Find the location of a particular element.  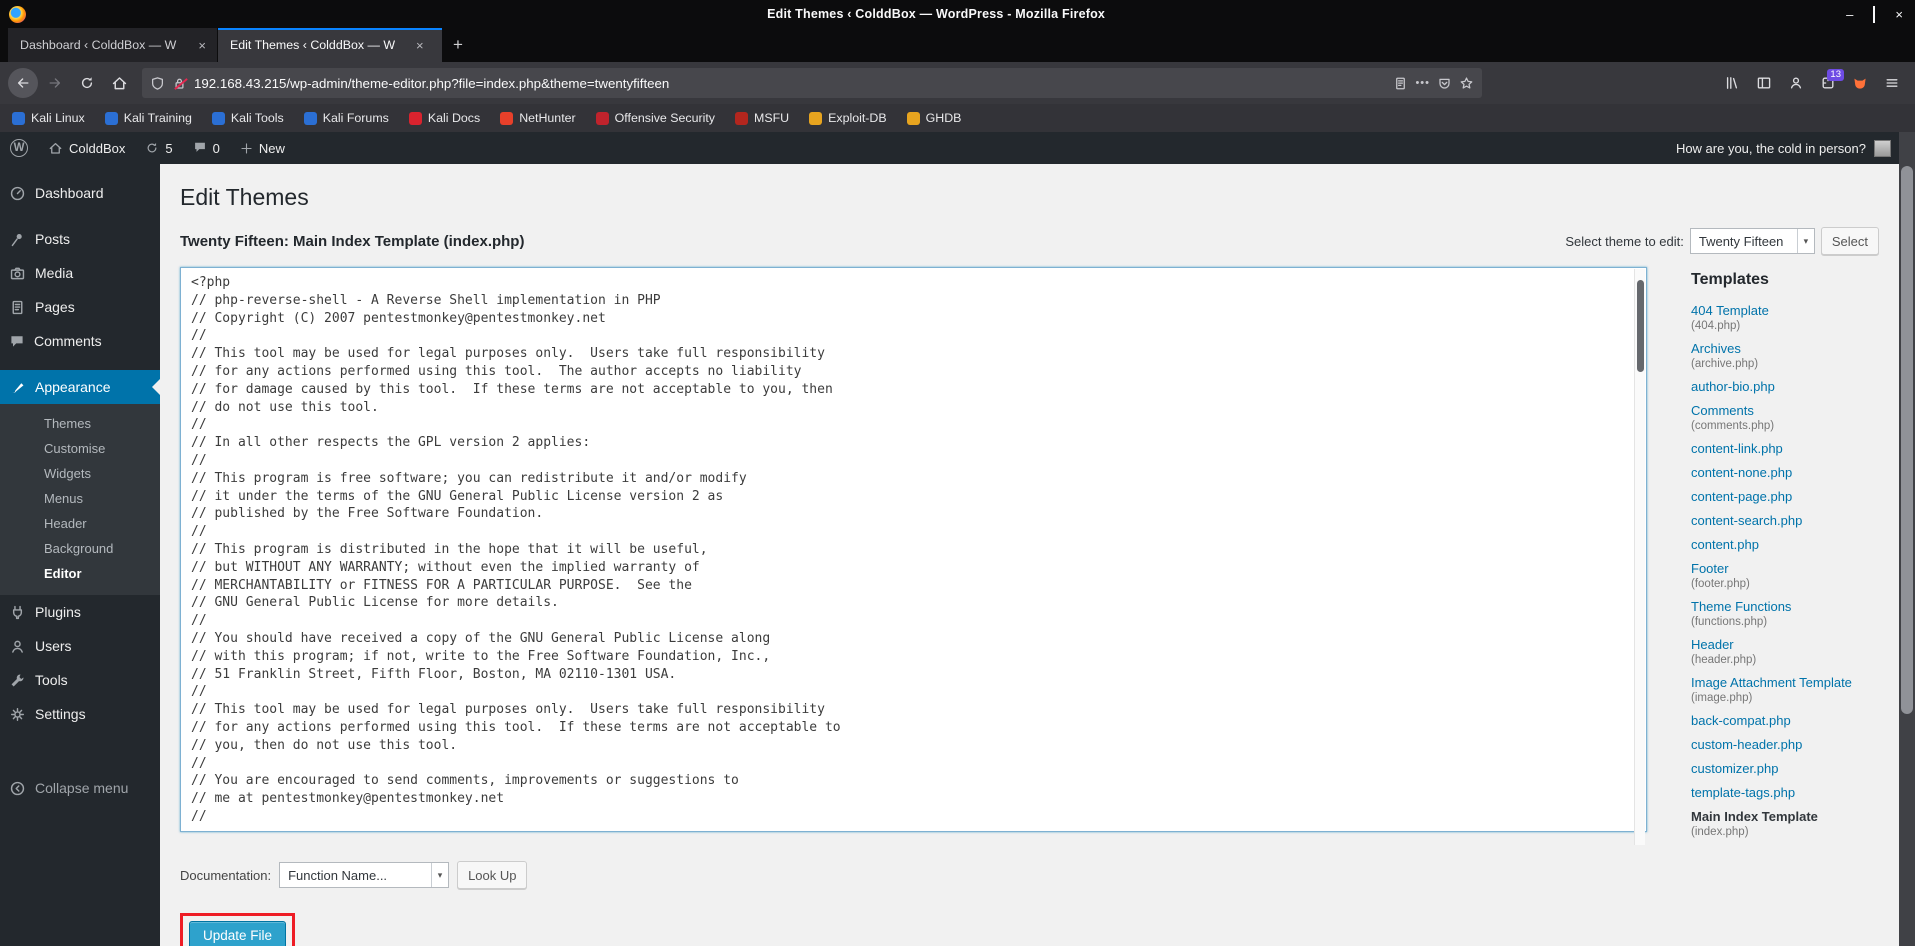

submenu-item-background: Background is located at coordinates (80, 548).